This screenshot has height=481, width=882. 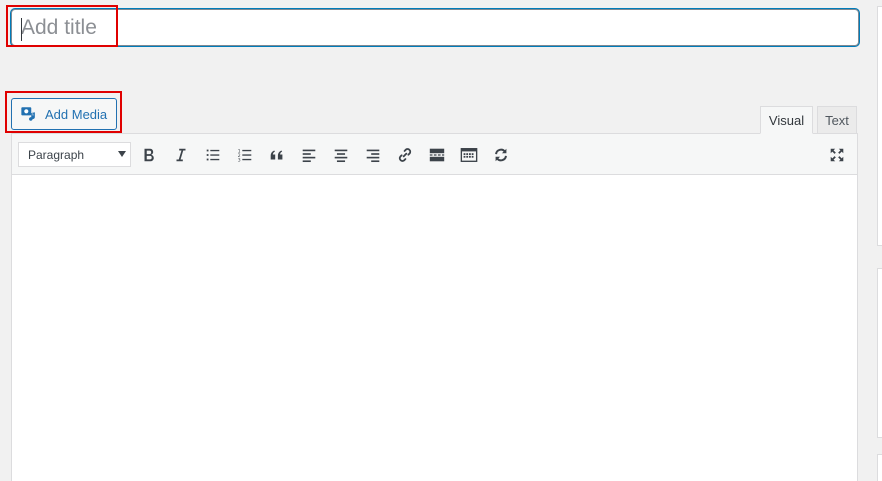 I want to click on align-center-icon, so click(x=341, y=156).